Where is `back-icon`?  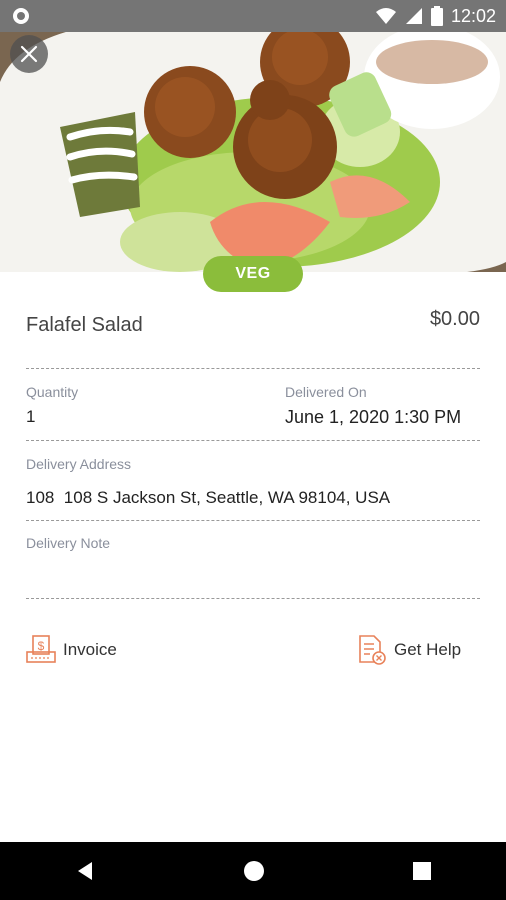 back-icon is located at coordinates (85, 871).